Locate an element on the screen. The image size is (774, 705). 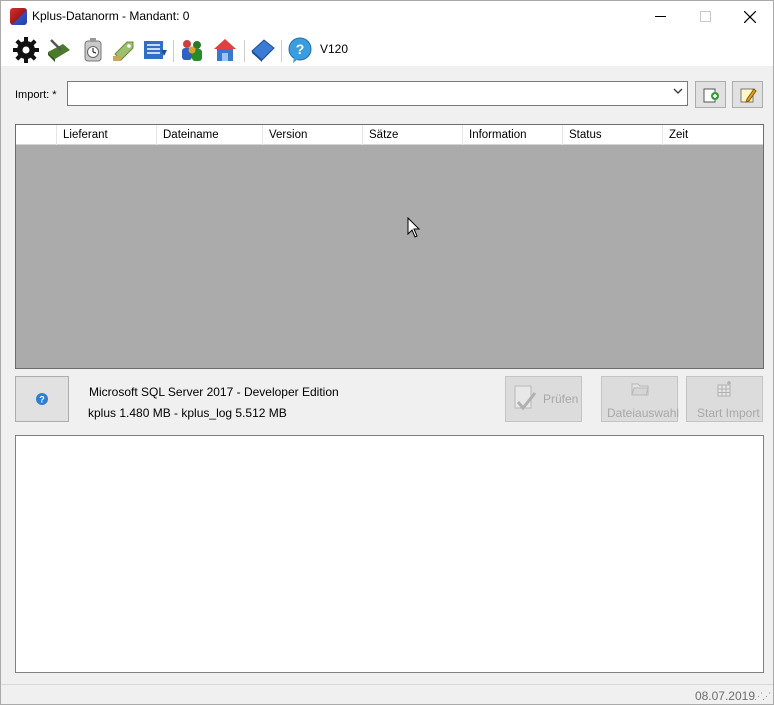
mouse-cursor-icon is located at coordinates (414, 229).